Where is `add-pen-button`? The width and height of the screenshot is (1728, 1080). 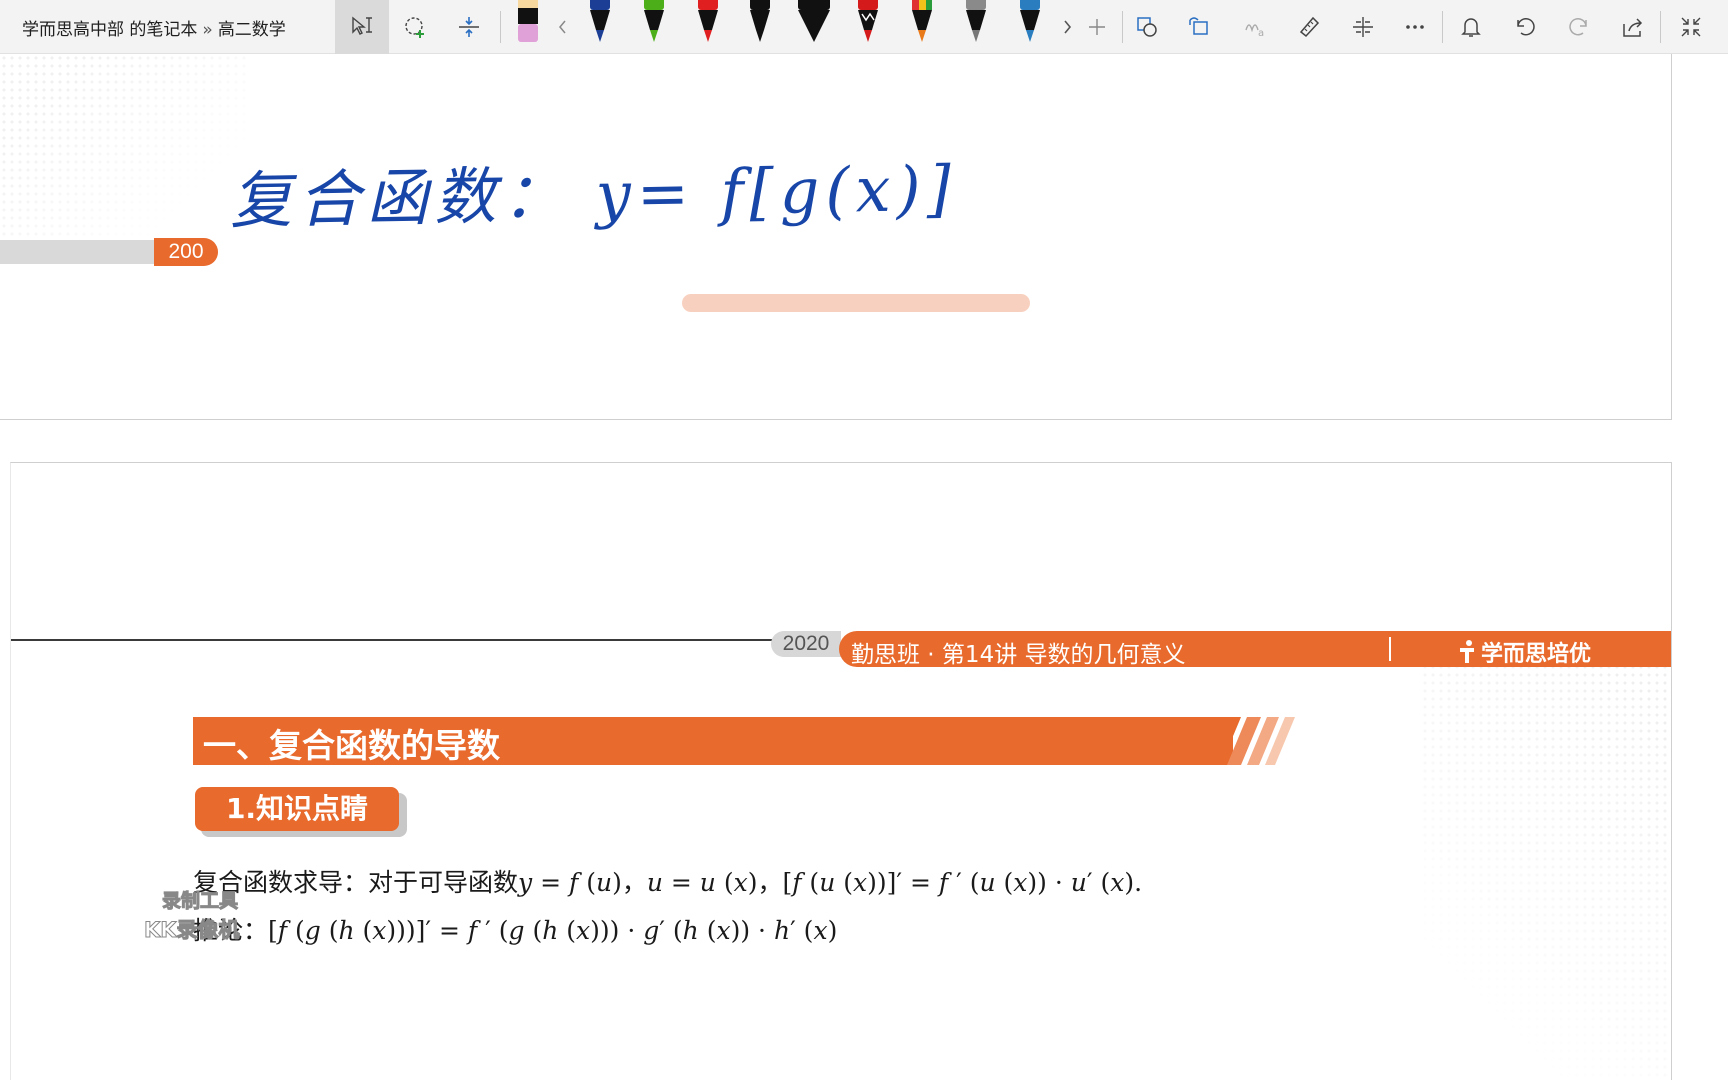
add-pen-button is located at coordinates (1097, 27).